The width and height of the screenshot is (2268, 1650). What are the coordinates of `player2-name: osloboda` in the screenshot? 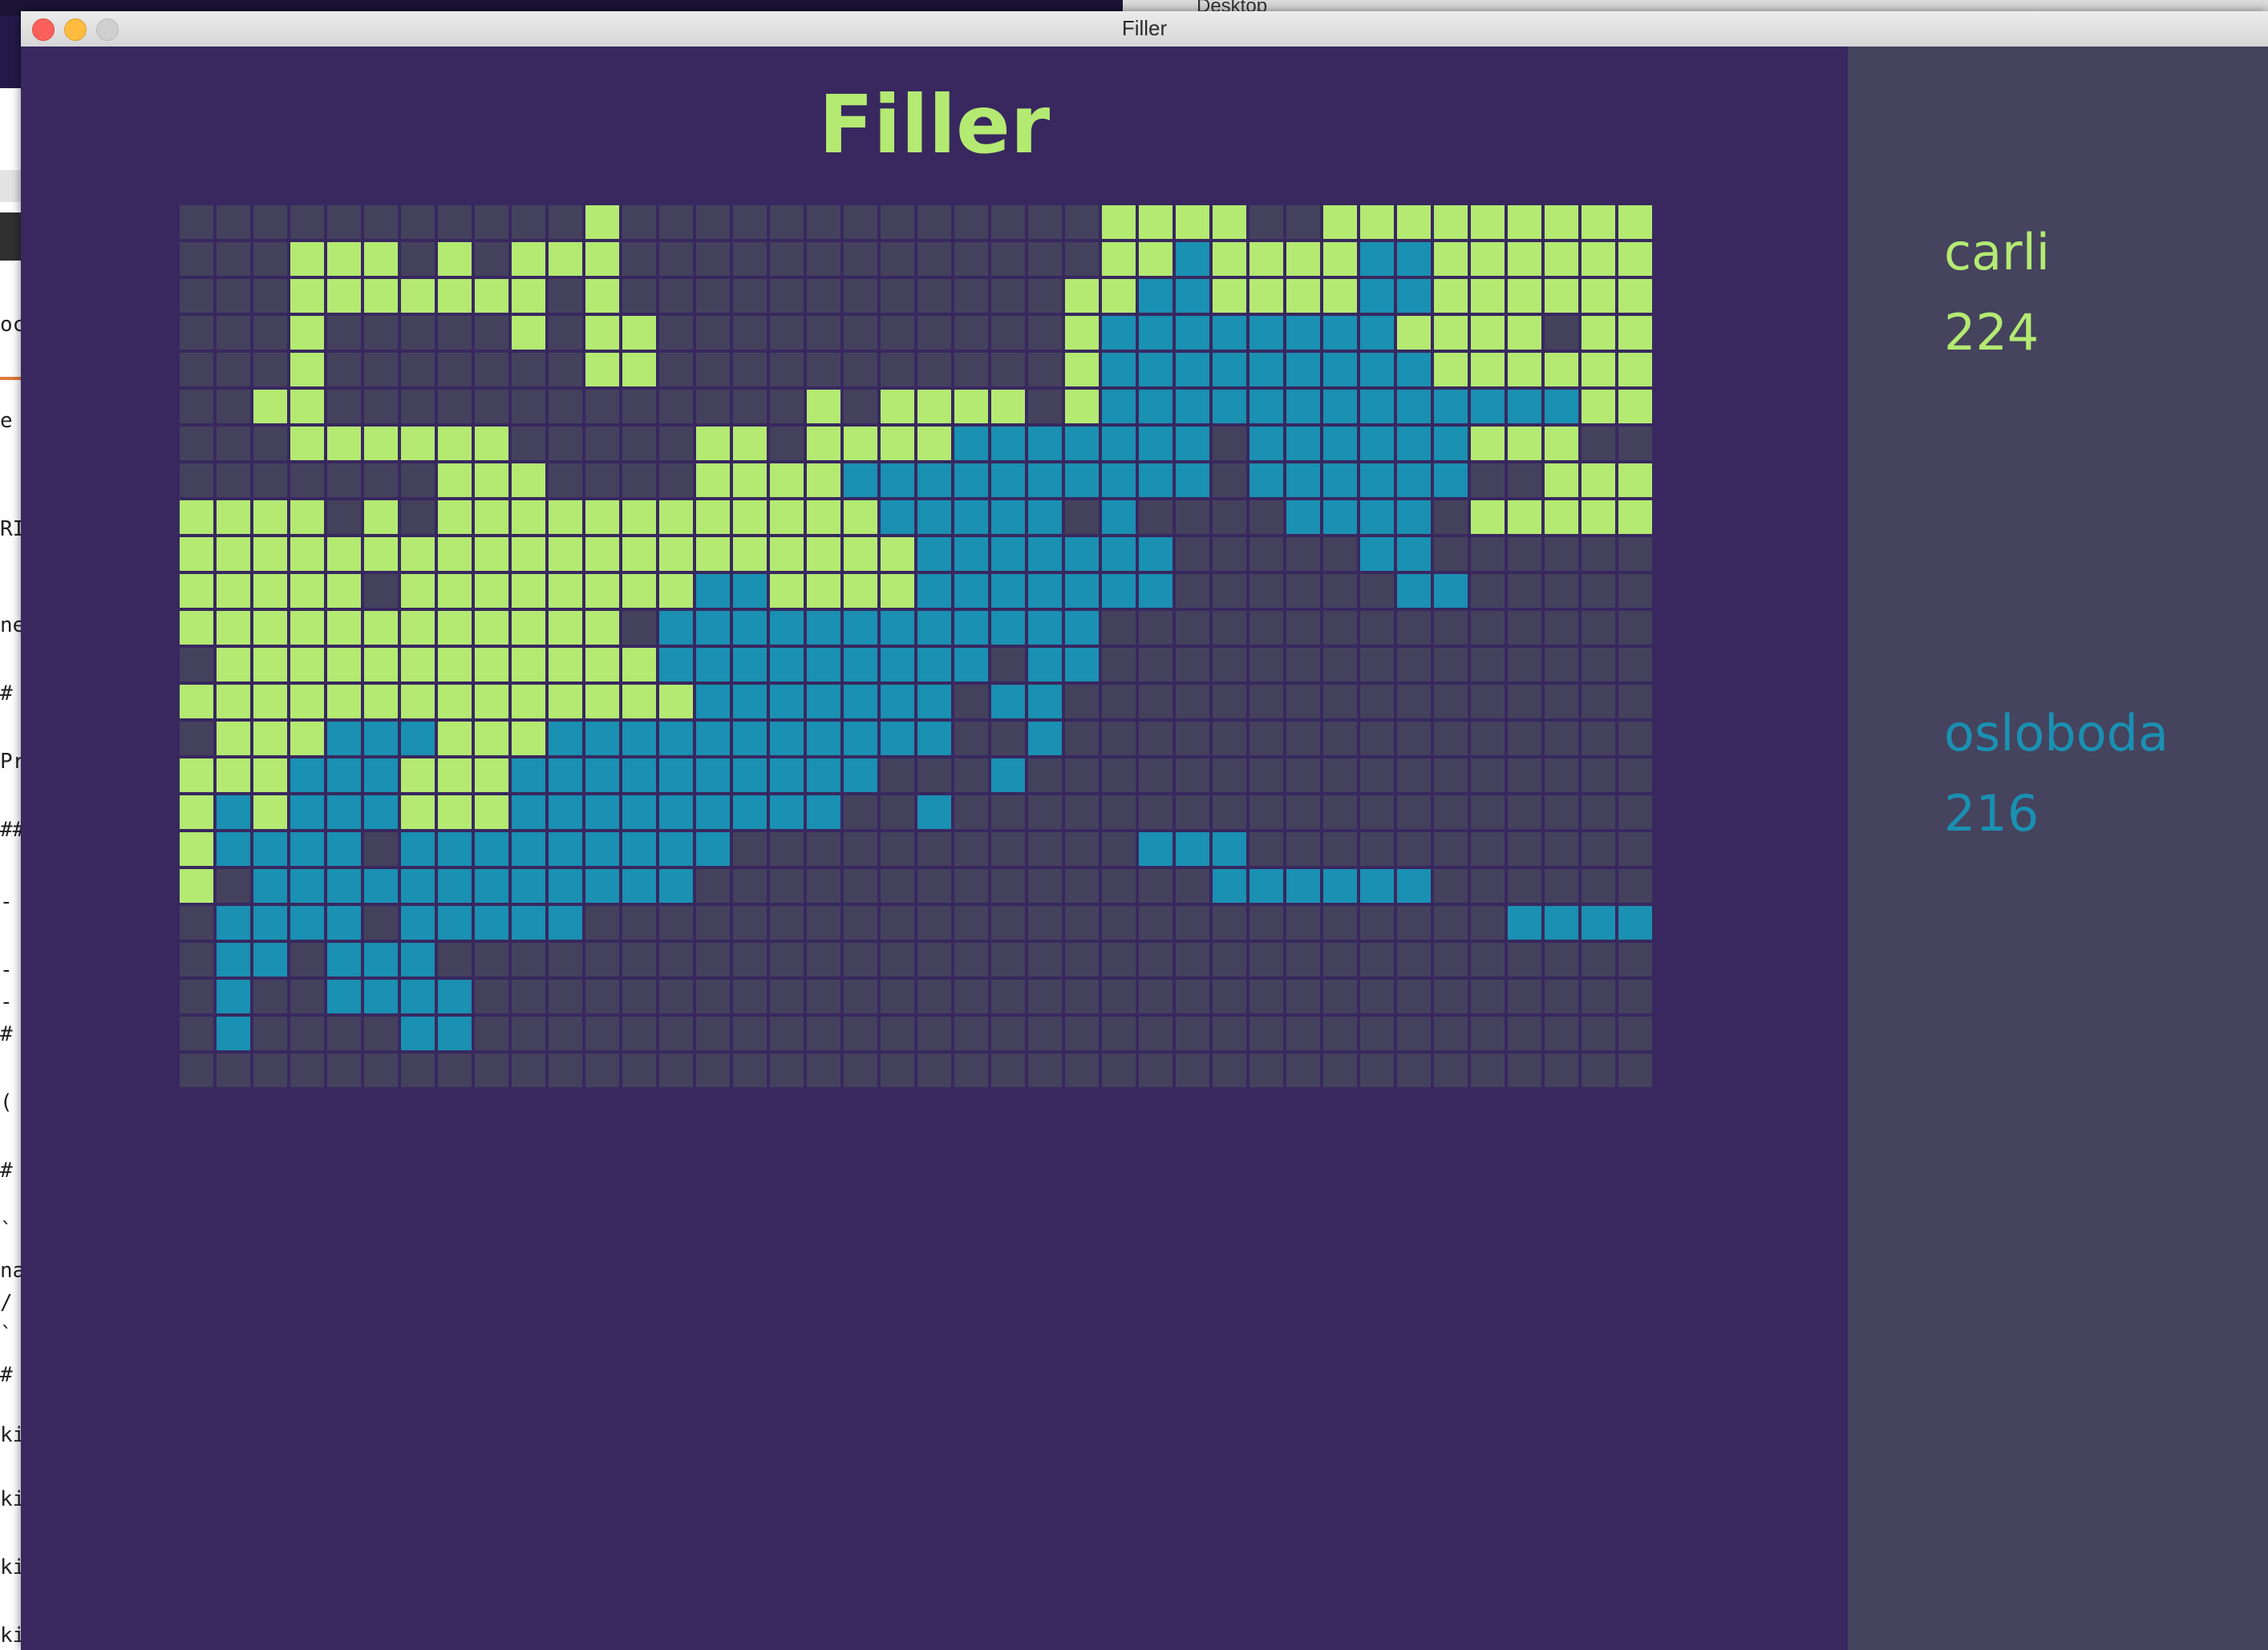 It's located at (2056, 733).